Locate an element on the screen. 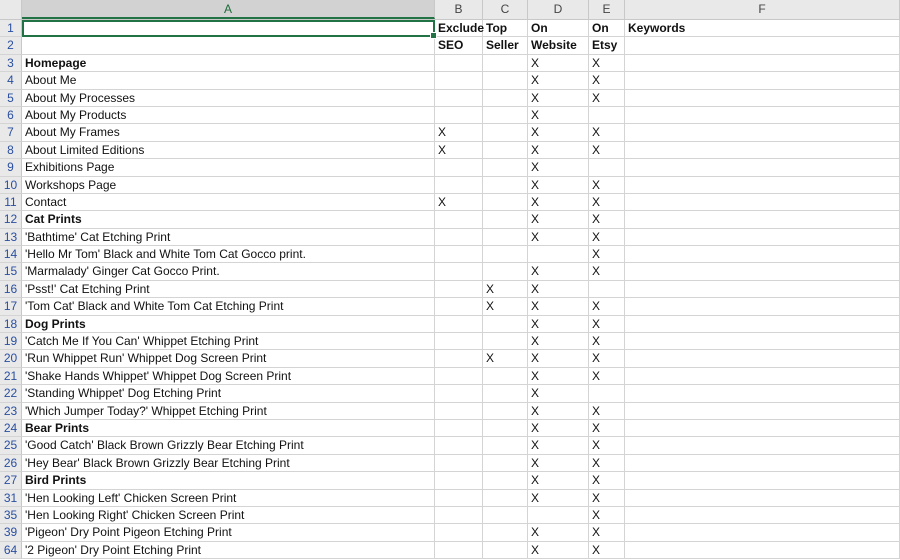 This screenshot has width=900, height=560. row-number: 9 is located at coordinates (11, 168).